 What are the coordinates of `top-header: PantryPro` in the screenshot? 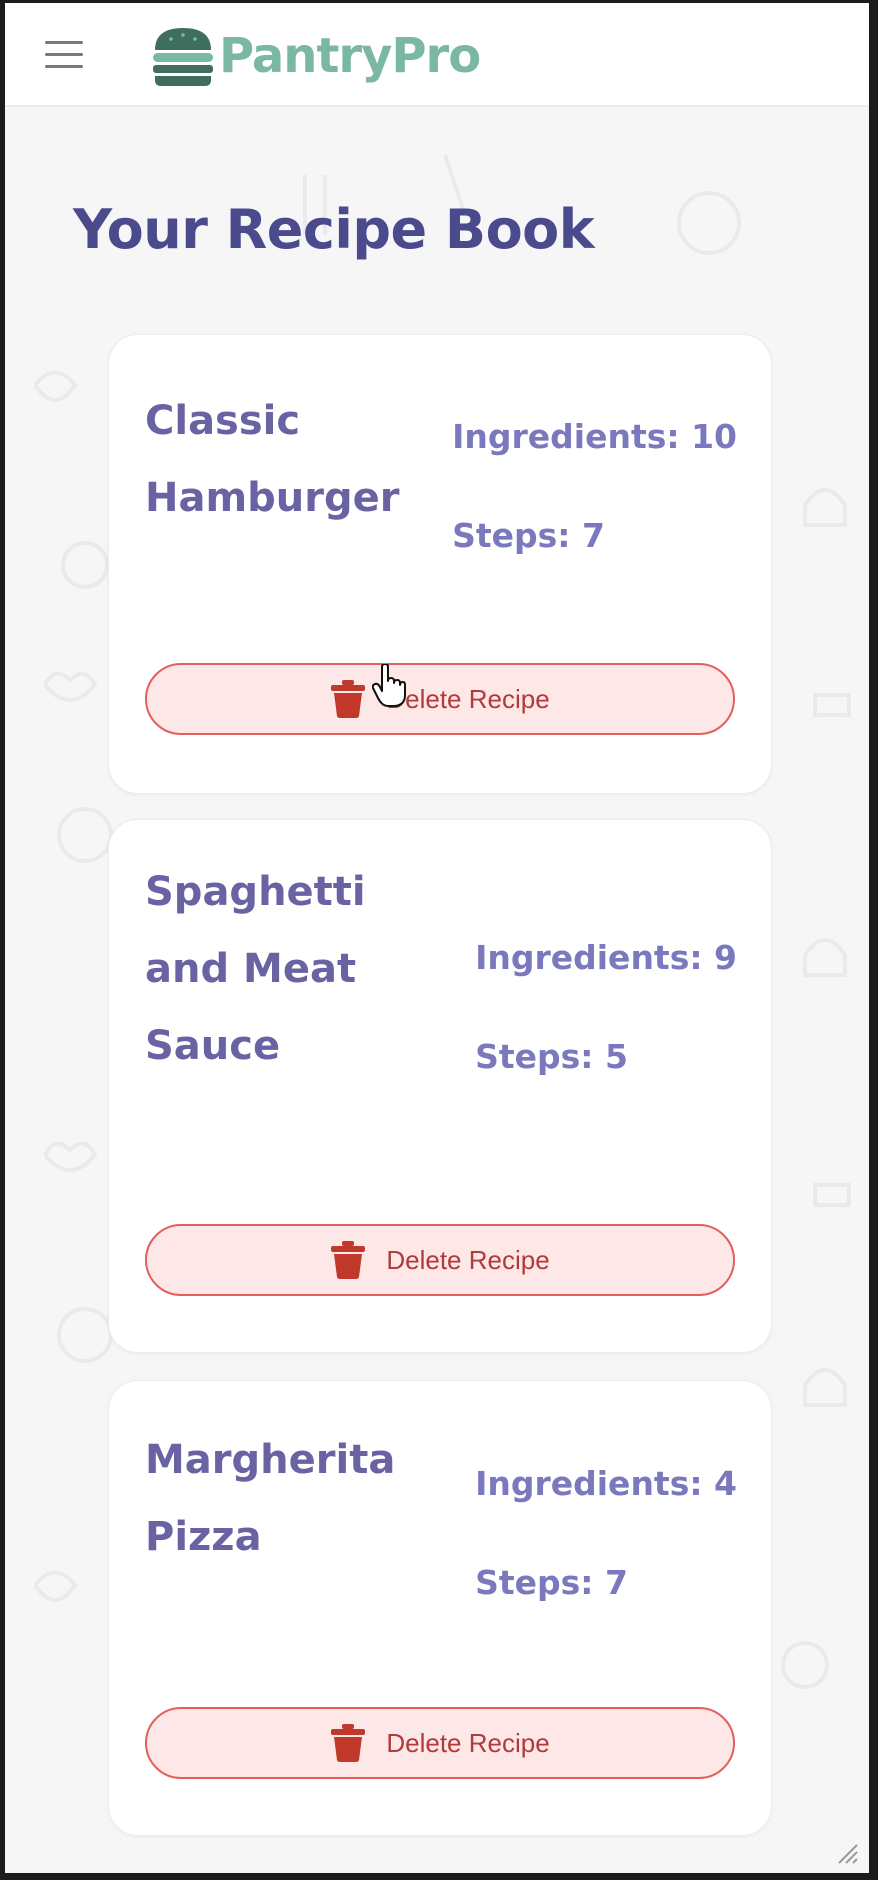 It's located at (437, 55).